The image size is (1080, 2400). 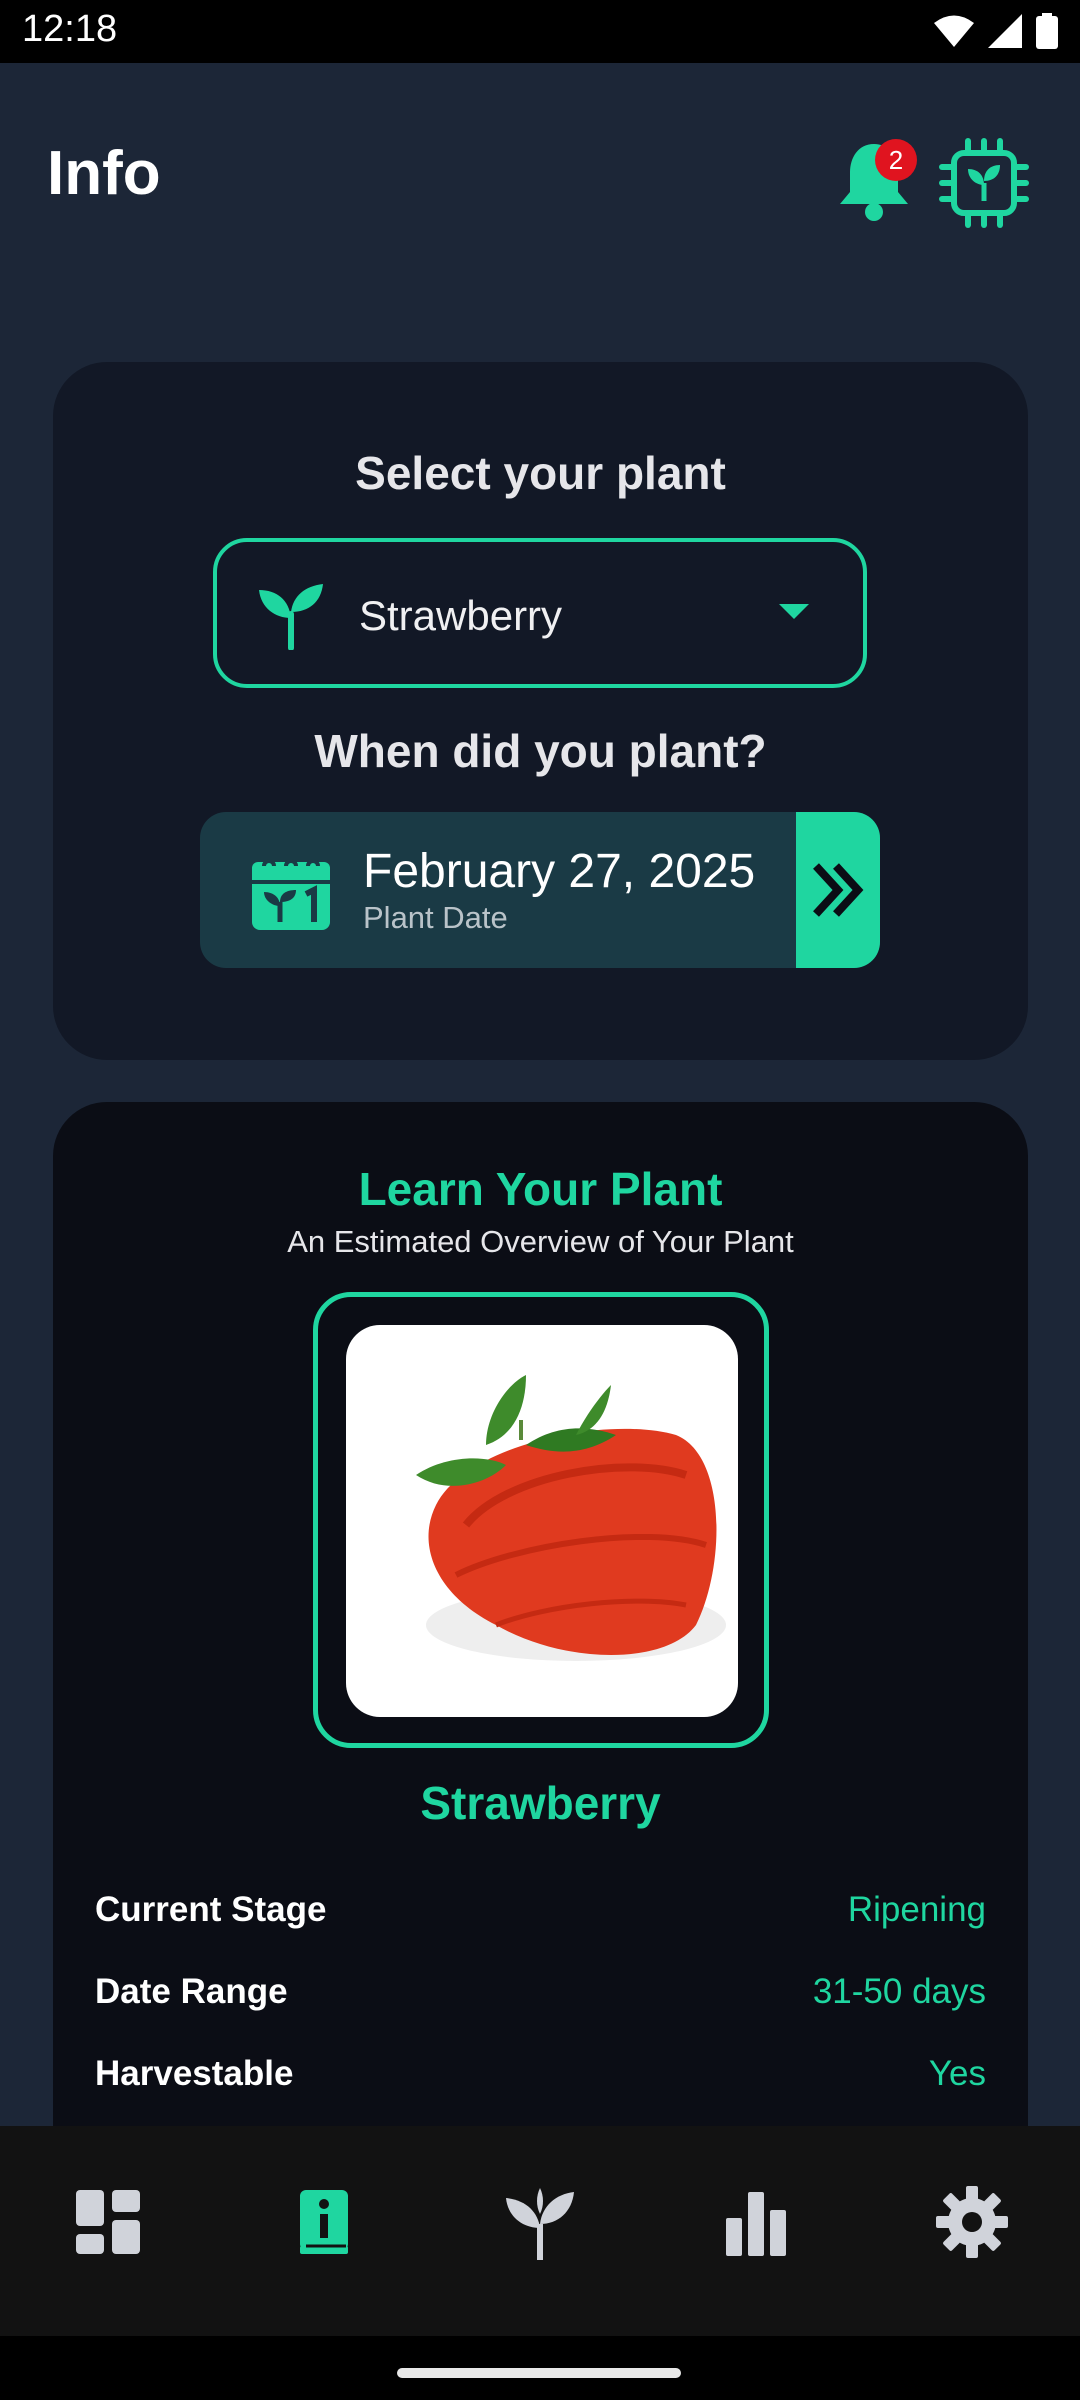 I want to click on settings-icon, so click(x=972, y=2222).